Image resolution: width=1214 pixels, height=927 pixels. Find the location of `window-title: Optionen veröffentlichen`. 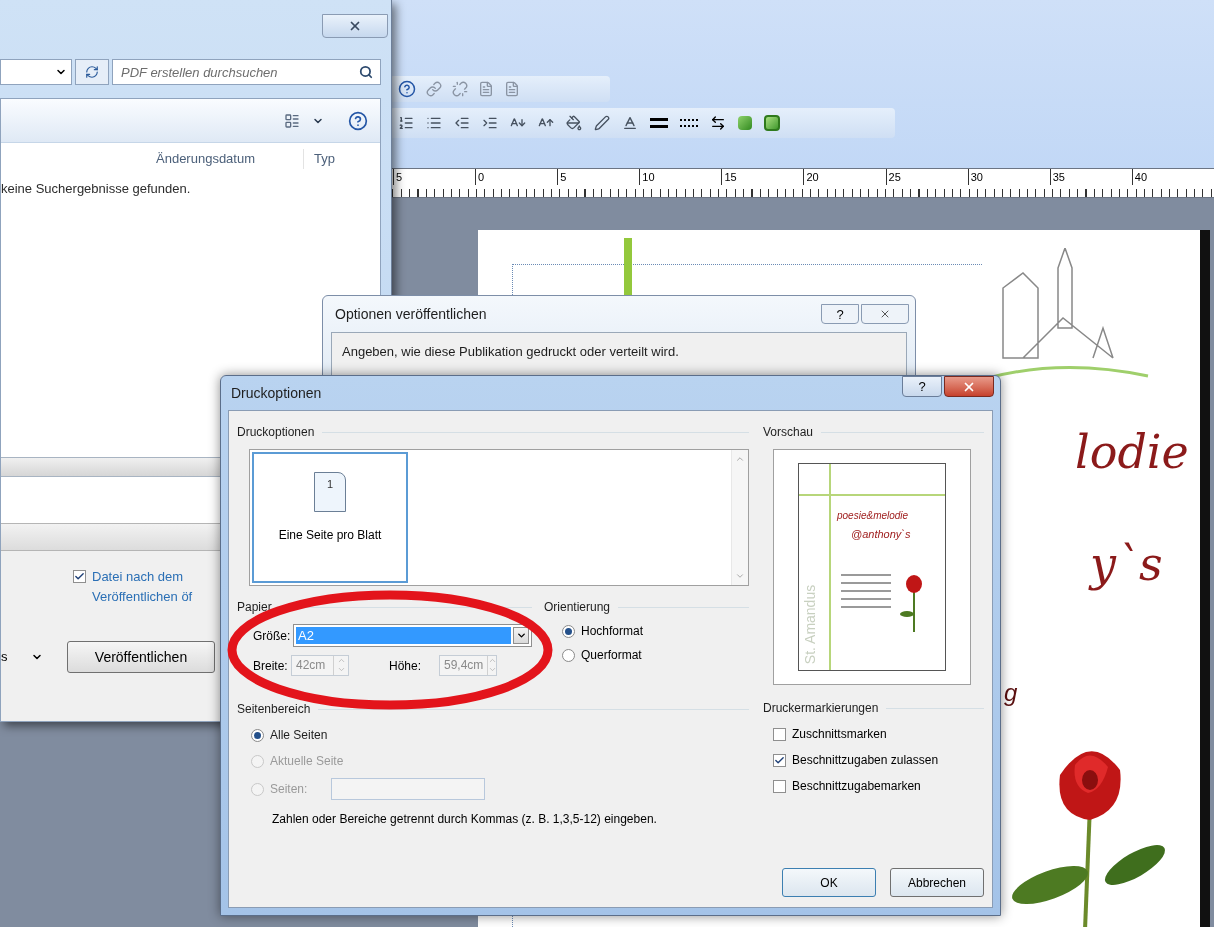

window-title: Optionen veröffentlichen is located at coordinates (411, 314).